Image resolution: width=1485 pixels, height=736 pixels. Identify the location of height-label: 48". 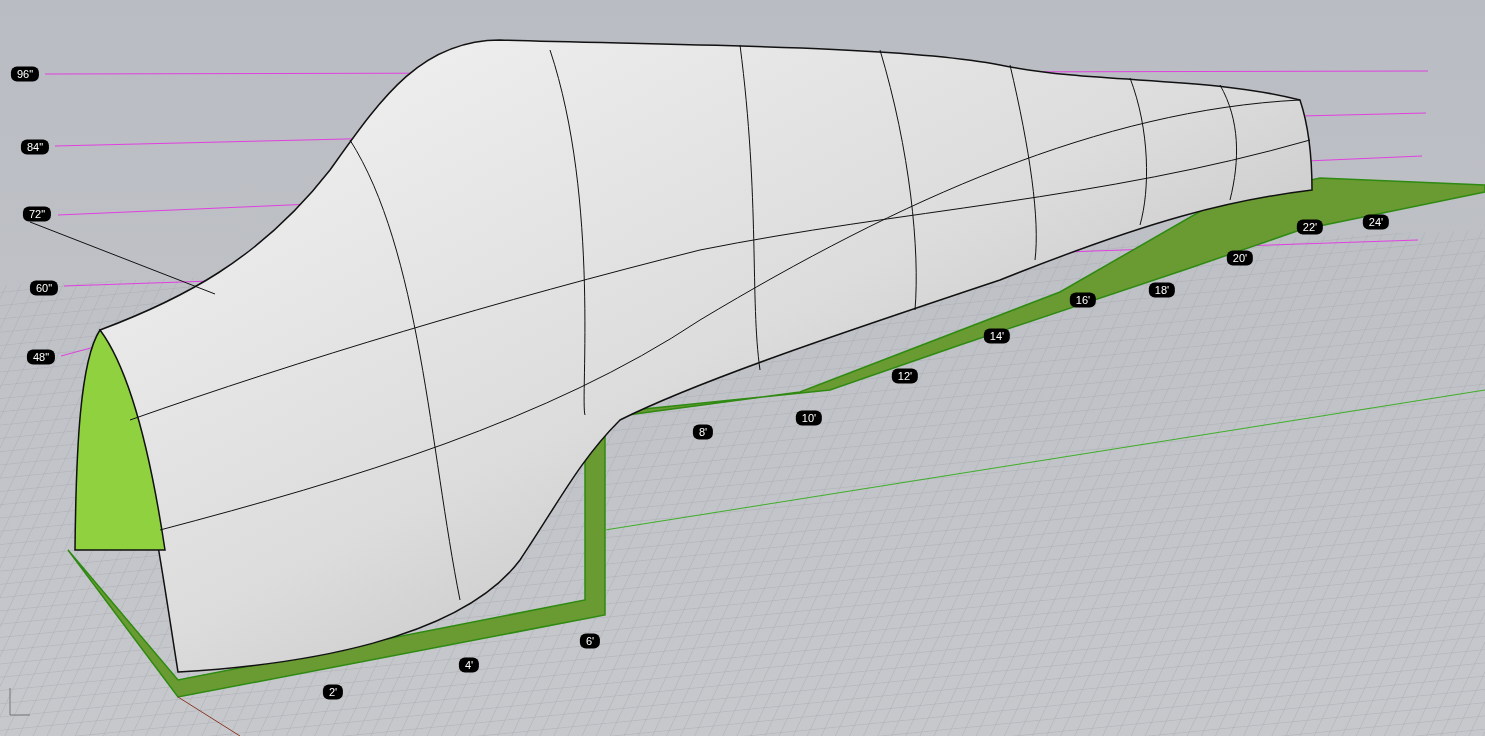
(41, 357).